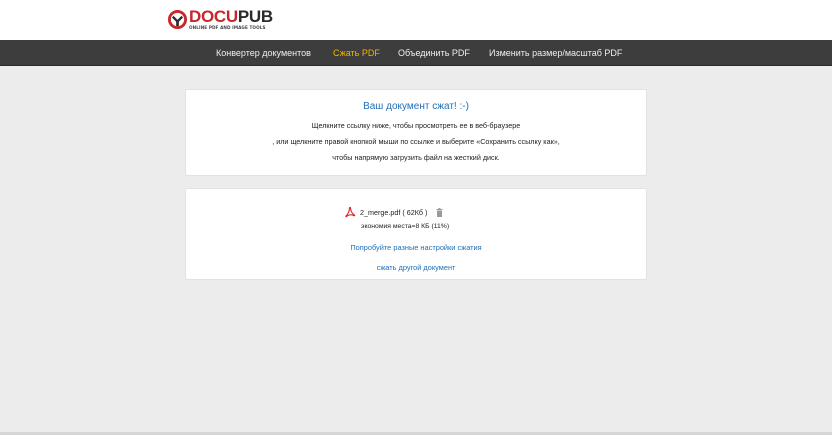  What do you see at coordinates (415, 212) in the screenshot?
I see `file-size: ( 62Кб )` at bounding box center [415, 212].